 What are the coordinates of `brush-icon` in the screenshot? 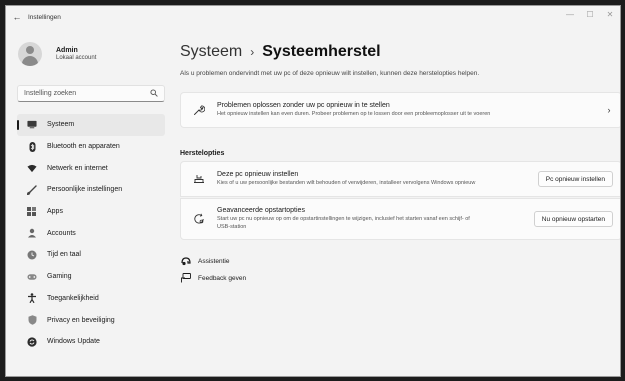 It's located at (32, 190).